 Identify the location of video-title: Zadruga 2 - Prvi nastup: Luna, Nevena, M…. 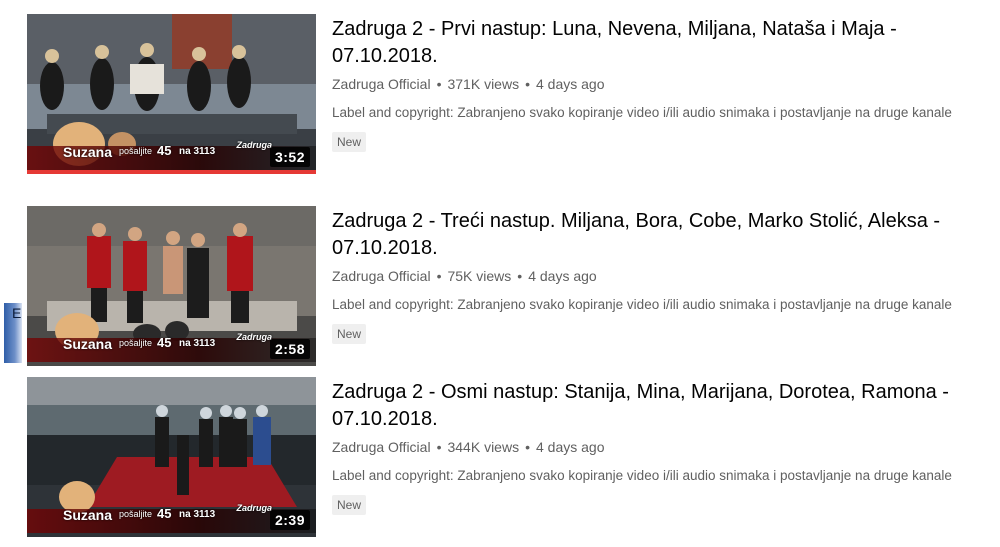
(666, 43).